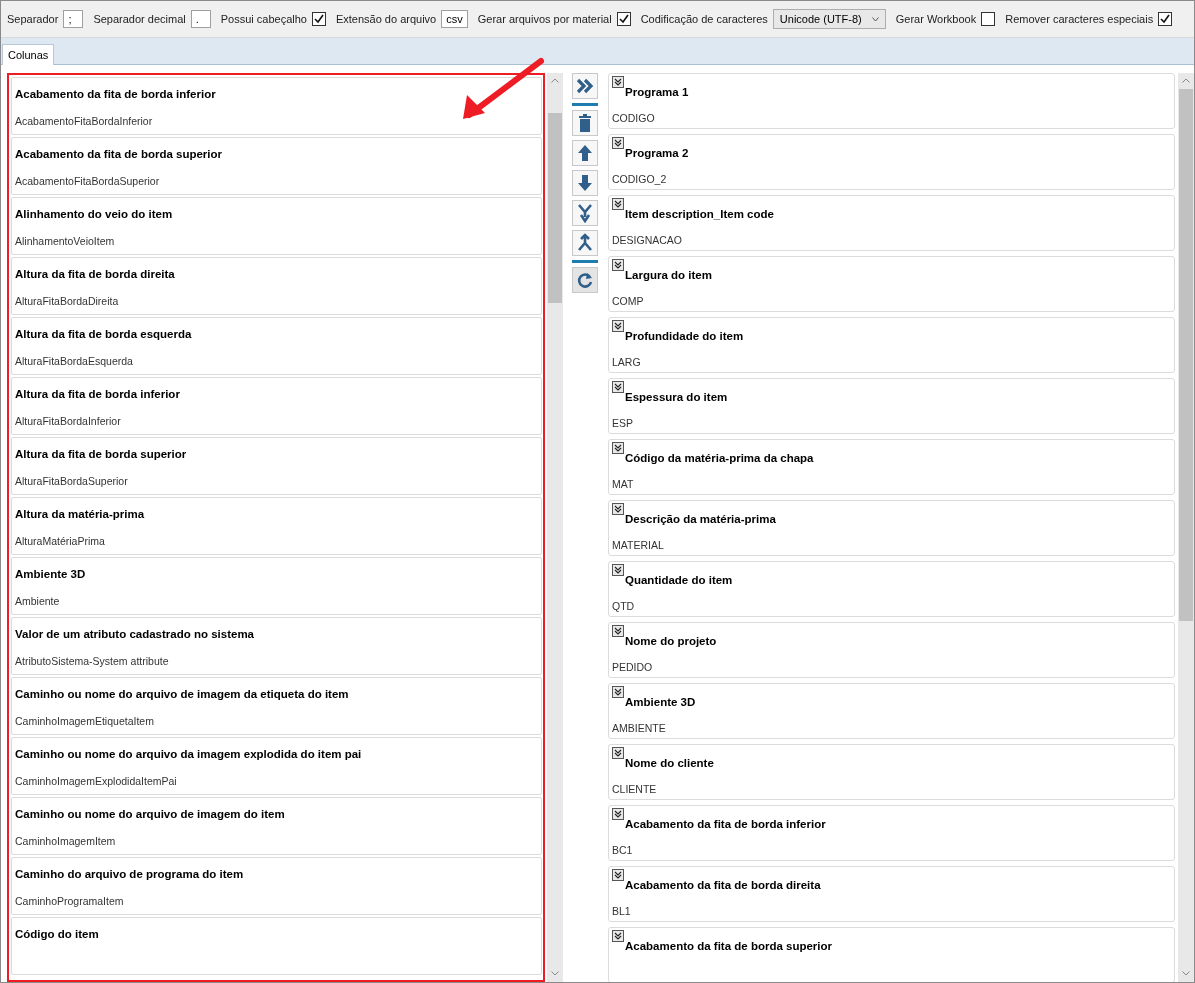  I want to click on column-title: Largura do item, so click(668, 275).